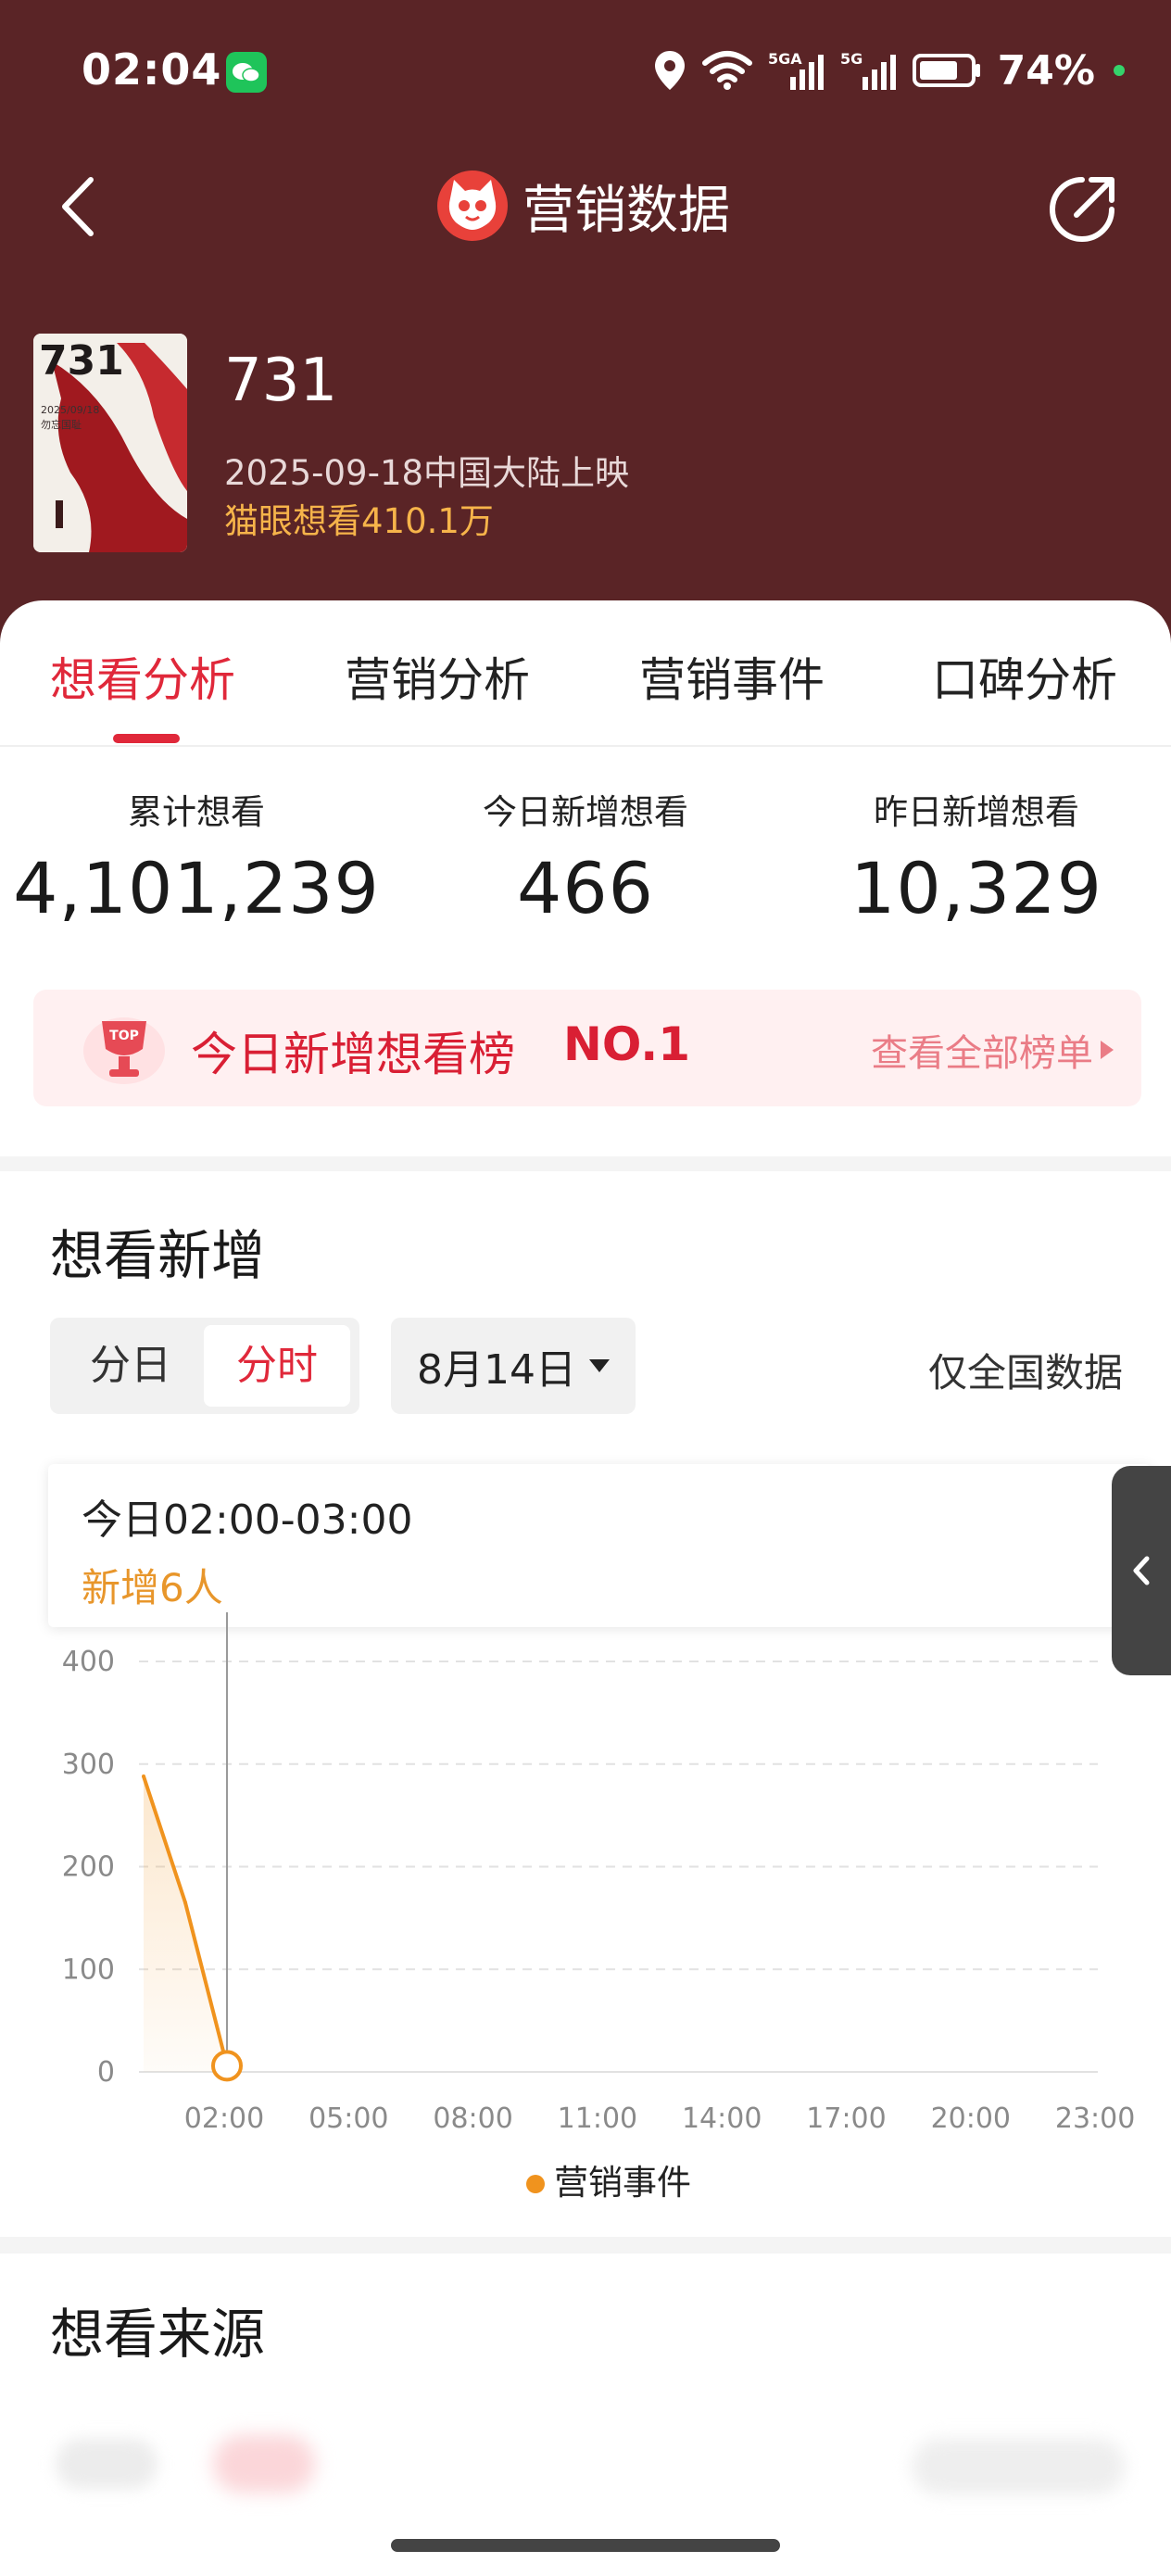 Image resolution: width=1171 pixels, height=2576 pixels. What do you see at coordinates (976, 812) in the screenshot?
I see `stat-label: 昨日新增想看` at bounding box center [976, 812].